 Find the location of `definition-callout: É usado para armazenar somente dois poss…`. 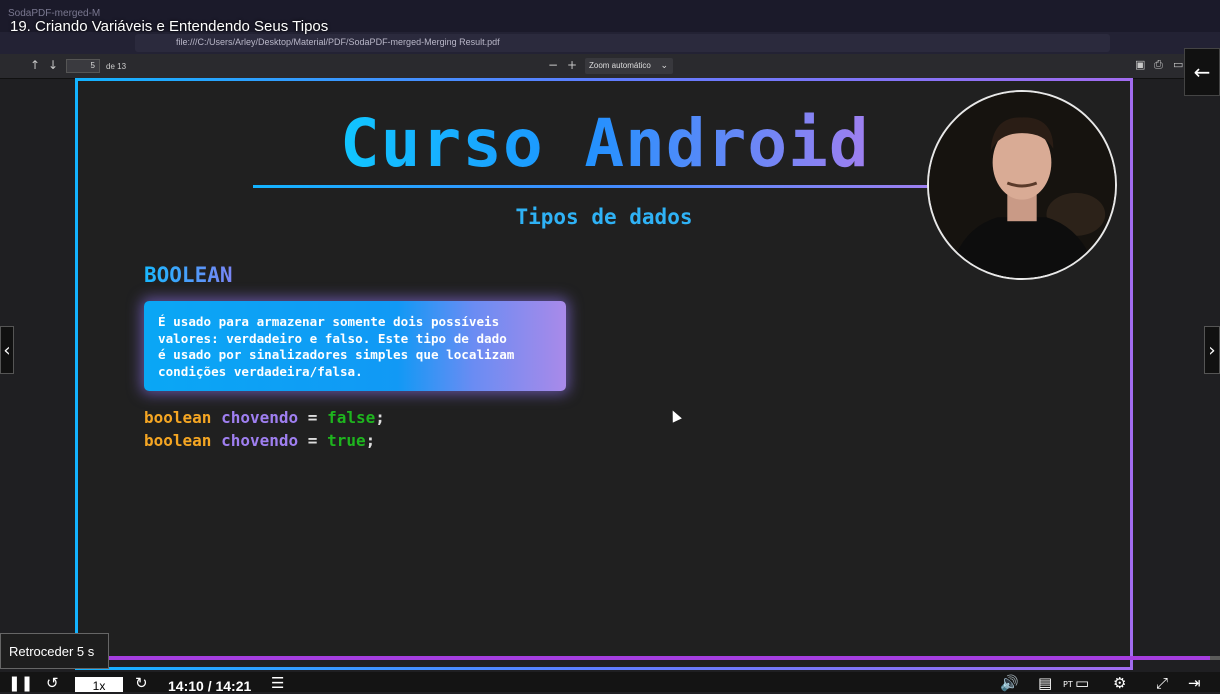

definition-callout: É usado para armazenar somente dois poss… is located at coordinates (355, 346).